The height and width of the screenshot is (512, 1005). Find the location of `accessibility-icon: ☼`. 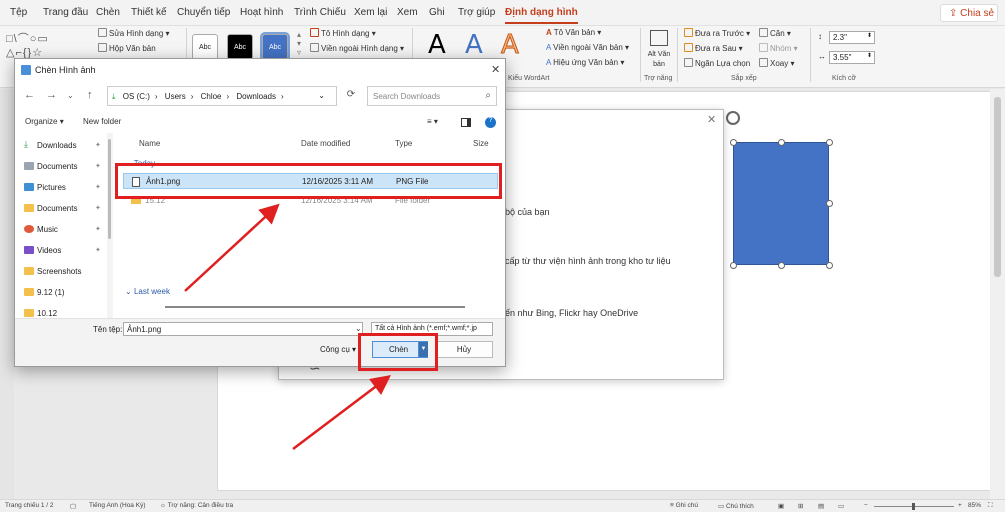

accessibility-icon: ☼ is located at coordinates (164, 505).